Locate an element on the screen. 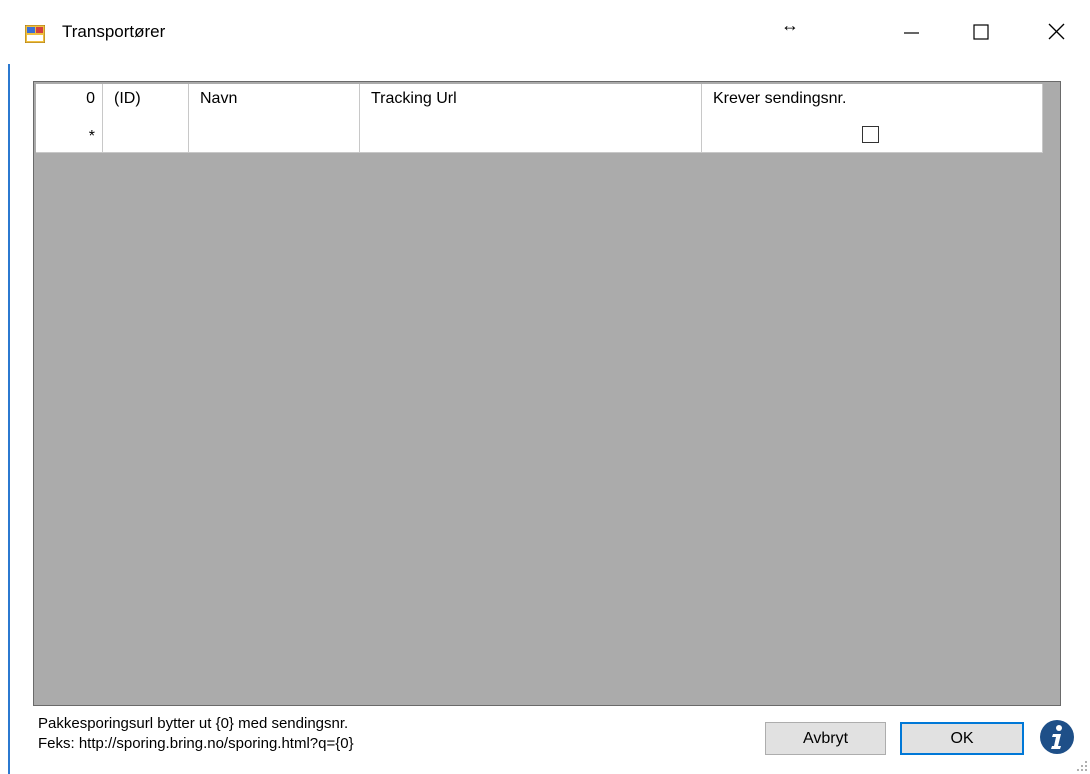 Image resolution: width=1090 pixels, height=774 pixels. resize-arrow-icon: ↔ is located at coordinates (790, 25).